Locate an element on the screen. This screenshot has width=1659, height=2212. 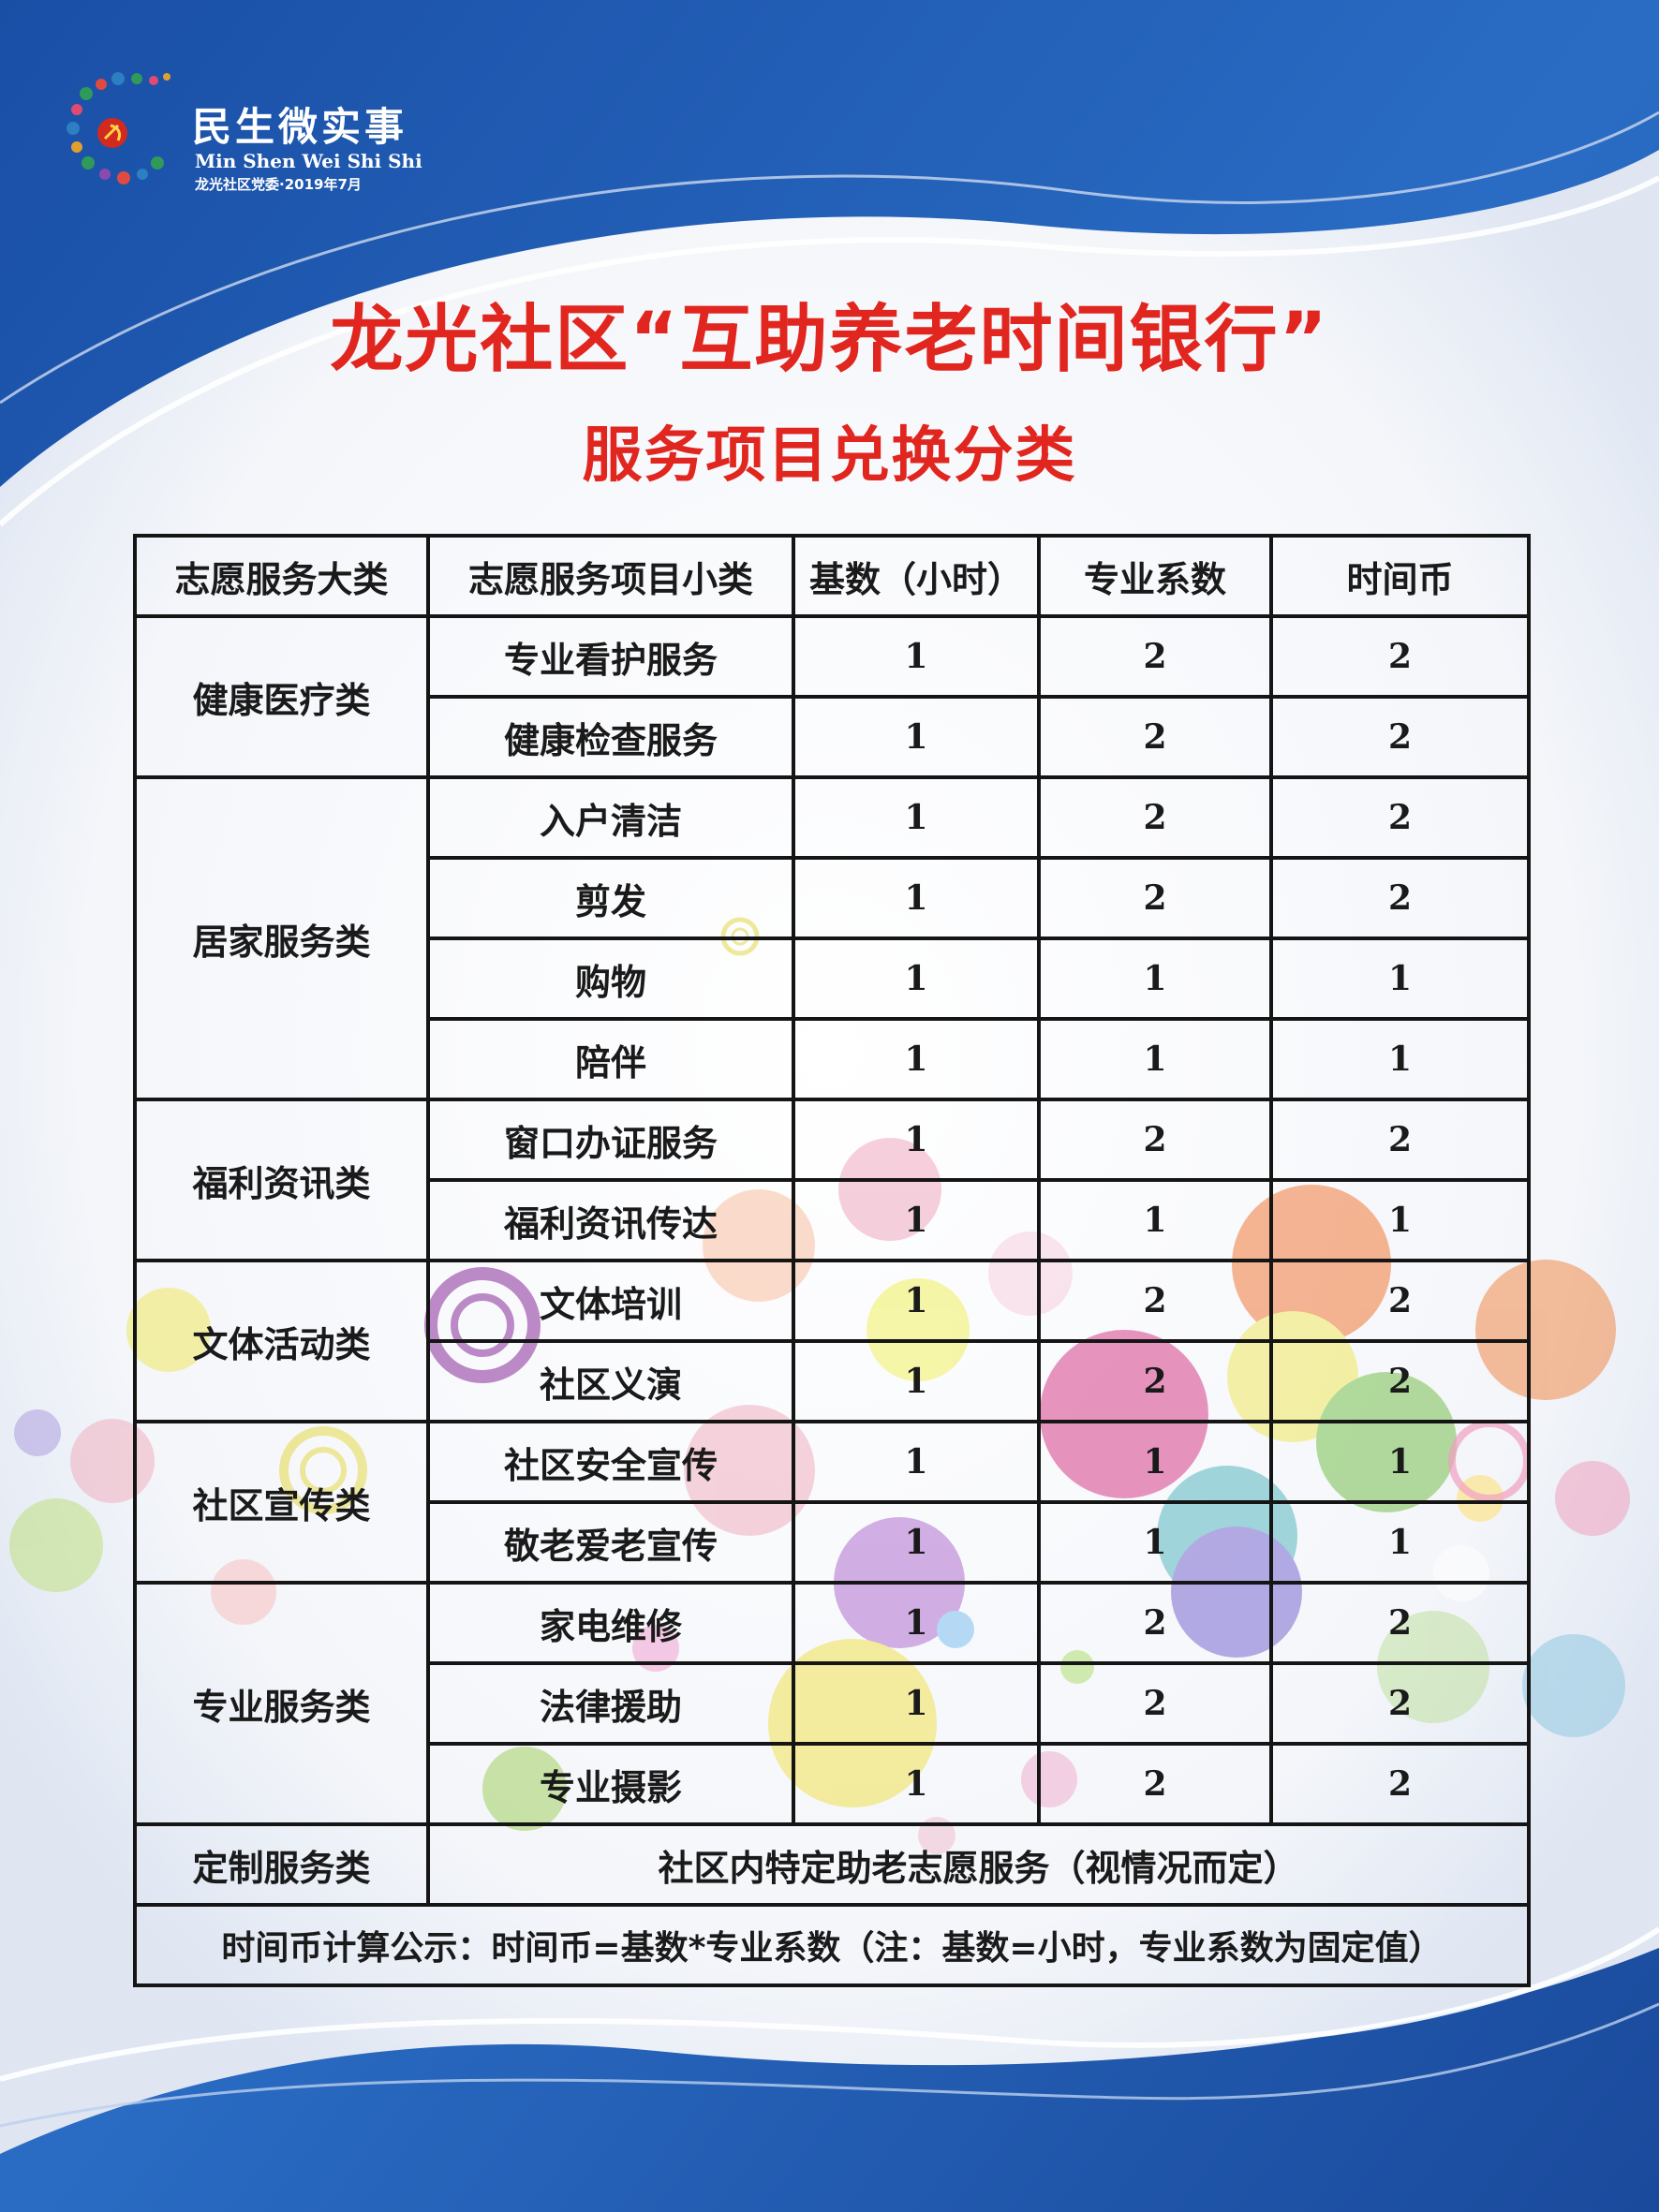
header-category: 志愿服务大类 is located at coordinates (281, 576).